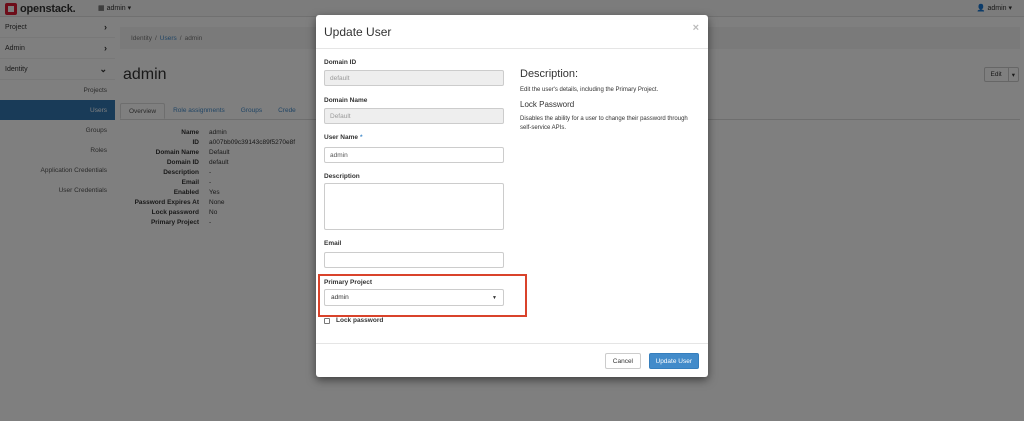 This screenshot has width=1024, height=421. Describe the element at coordinates (512, 32) in the screenshot. I see `modal-header: Update User ×` at that location.